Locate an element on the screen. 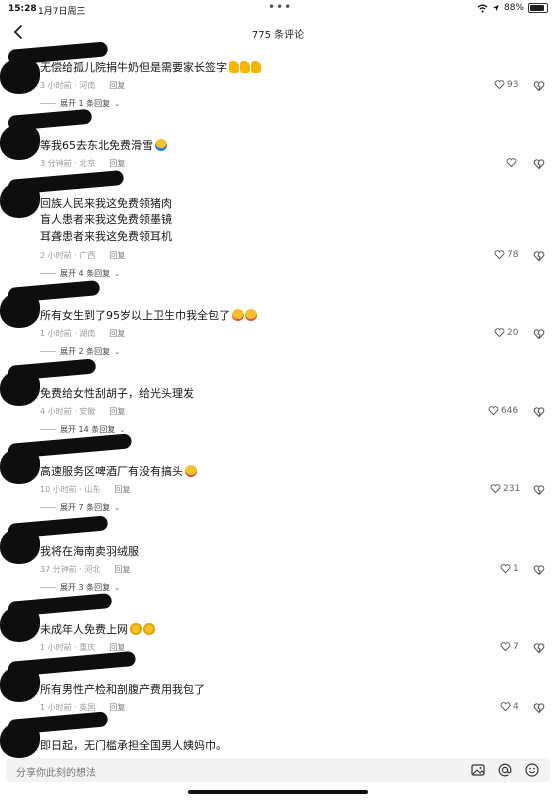 The image size is (556, 800). like-button: 93 is located at coordinates (506, 84).